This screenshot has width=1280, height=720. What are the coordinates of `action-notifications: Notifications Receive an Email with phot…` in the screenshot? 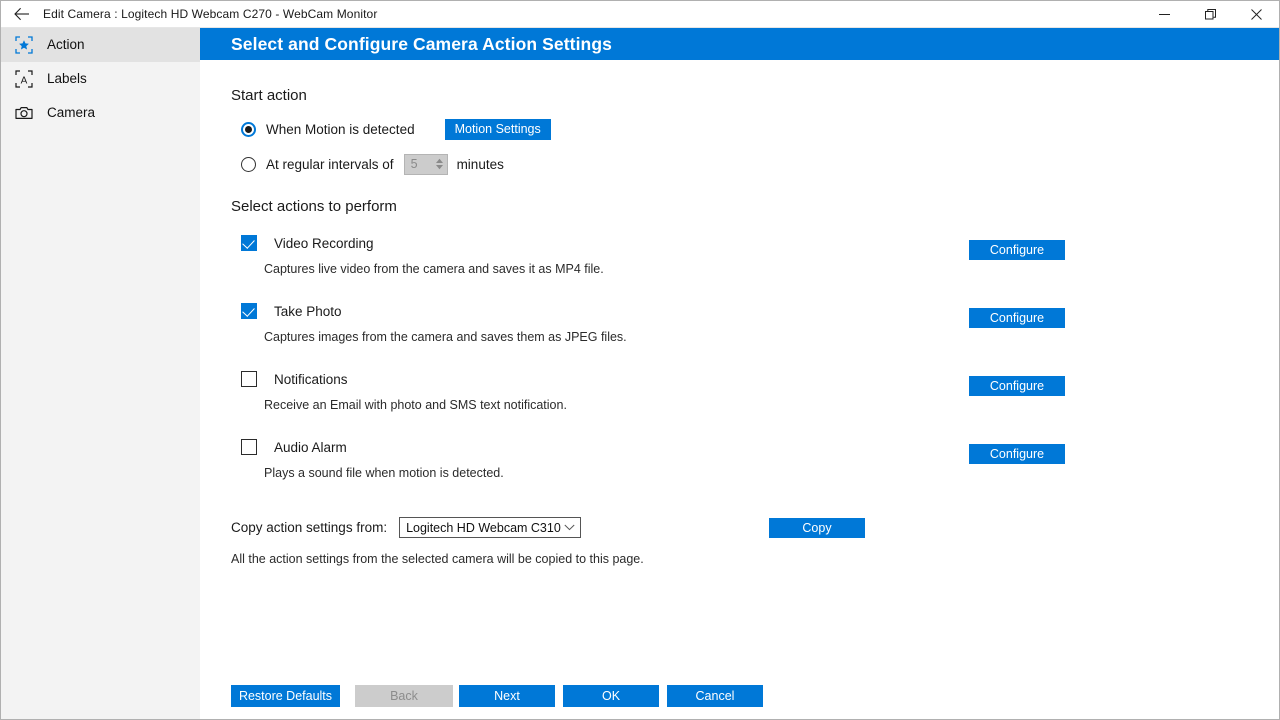 It's located at (755, 390).